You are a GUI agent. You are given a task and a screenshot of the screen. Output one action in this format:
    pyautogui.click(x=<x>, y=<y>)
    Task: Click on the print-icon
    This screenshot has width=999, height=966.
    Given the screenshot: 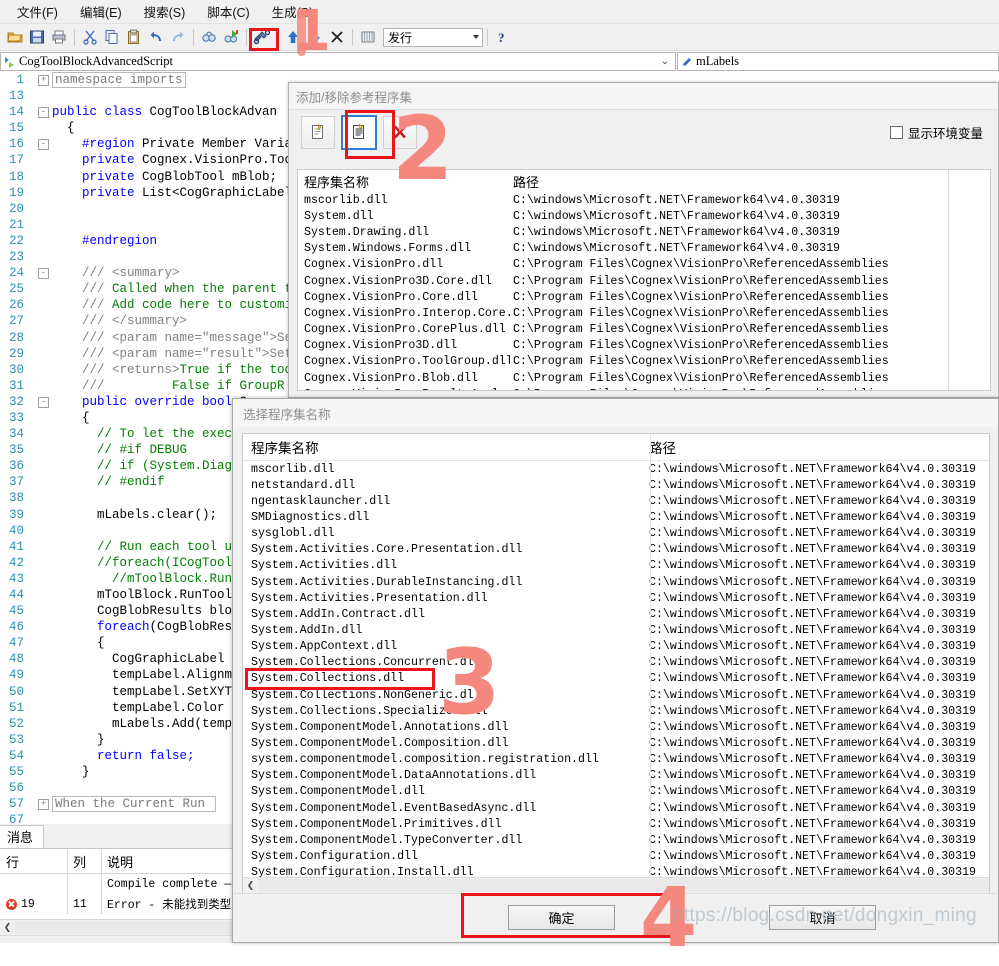 What is the action you would take?
    pyautogui.click(x=59, y=37)
    